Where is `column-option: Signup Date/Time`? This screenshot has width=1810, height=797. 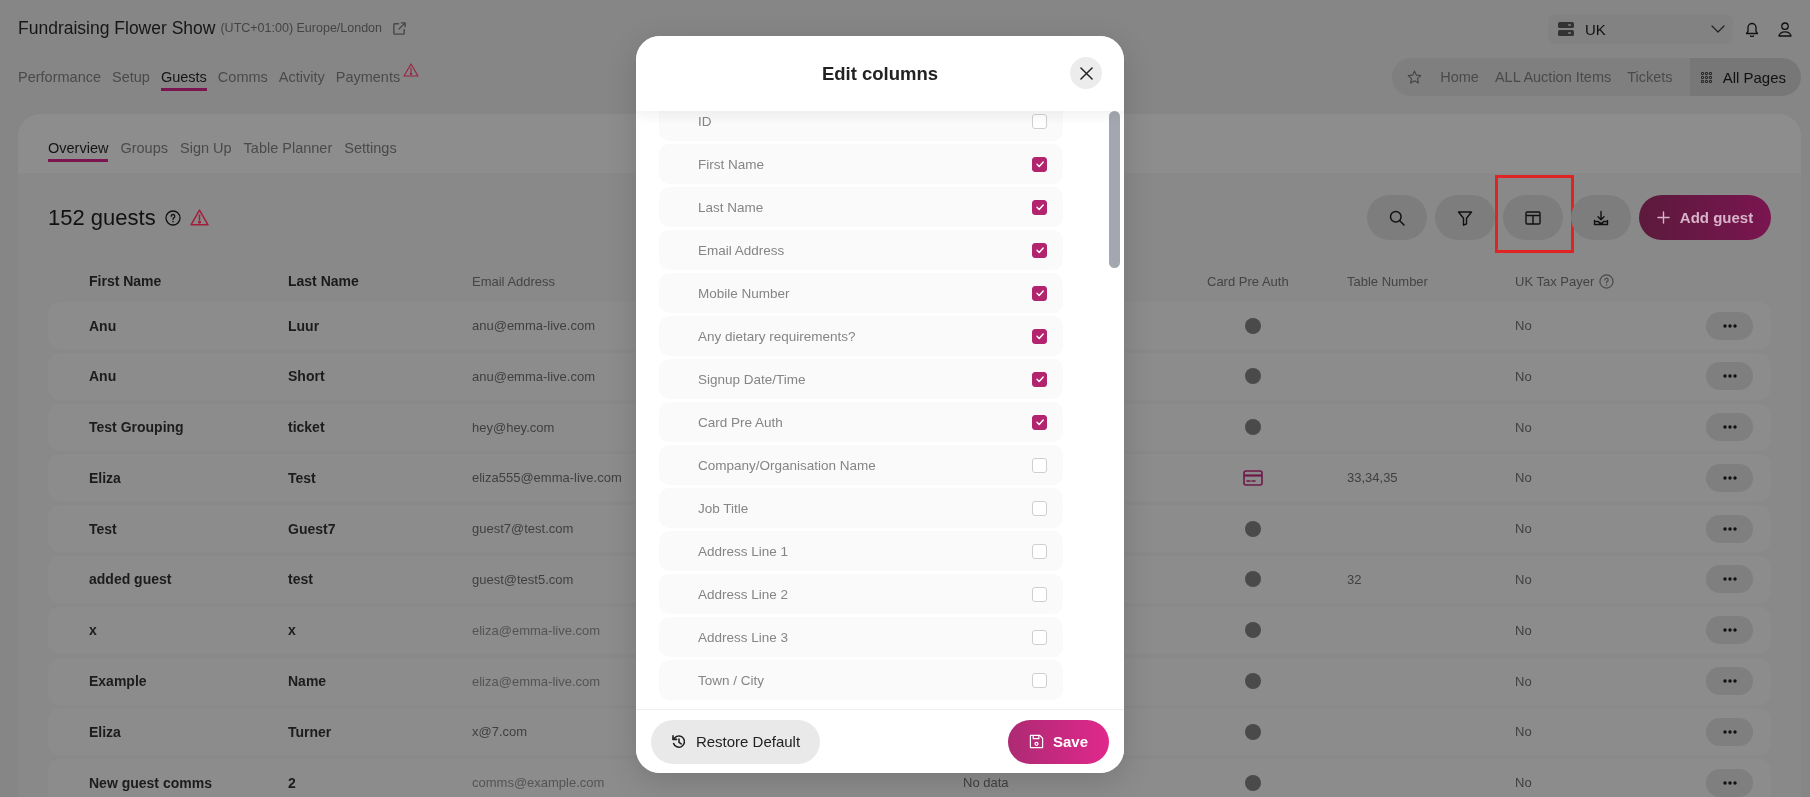 column-option: Signup Date/Time is located at coordinates (861, 379).